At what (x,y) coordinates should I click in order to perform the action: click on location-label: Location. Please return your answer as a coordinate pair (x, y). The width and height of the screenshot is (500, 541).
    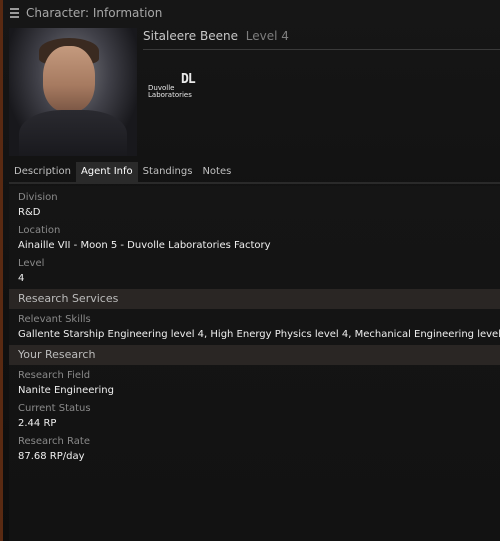
    Looking at the image, I should click on (39, 230).